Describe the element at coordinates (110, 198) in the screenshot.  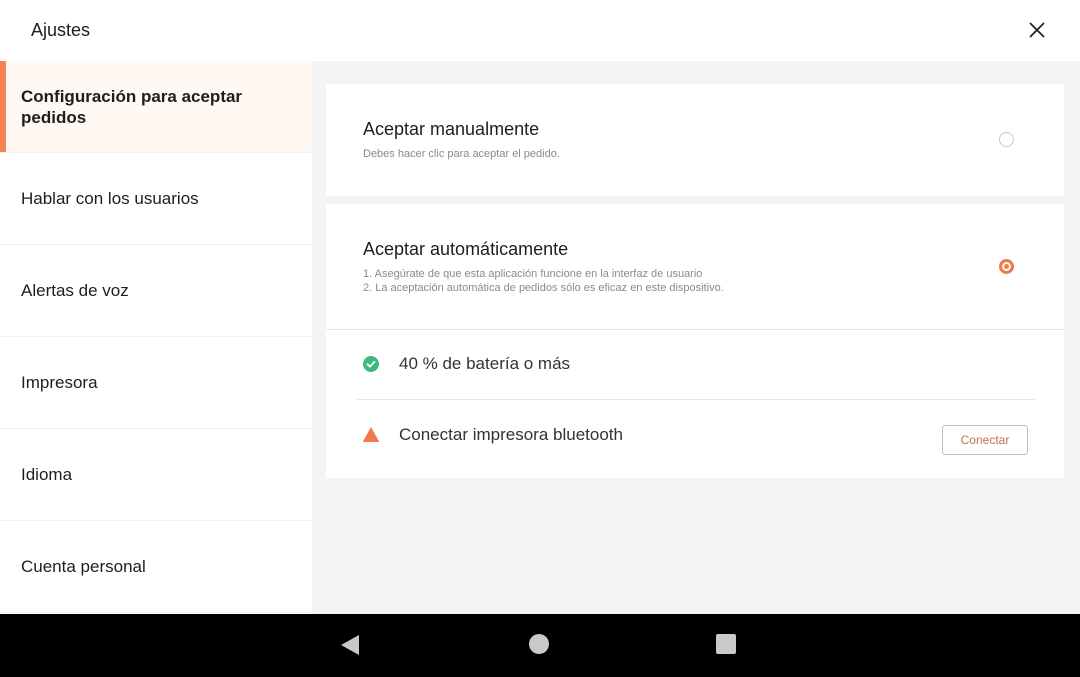
I see `sidebar-item-label: Hablar con los usuarios` at that location.